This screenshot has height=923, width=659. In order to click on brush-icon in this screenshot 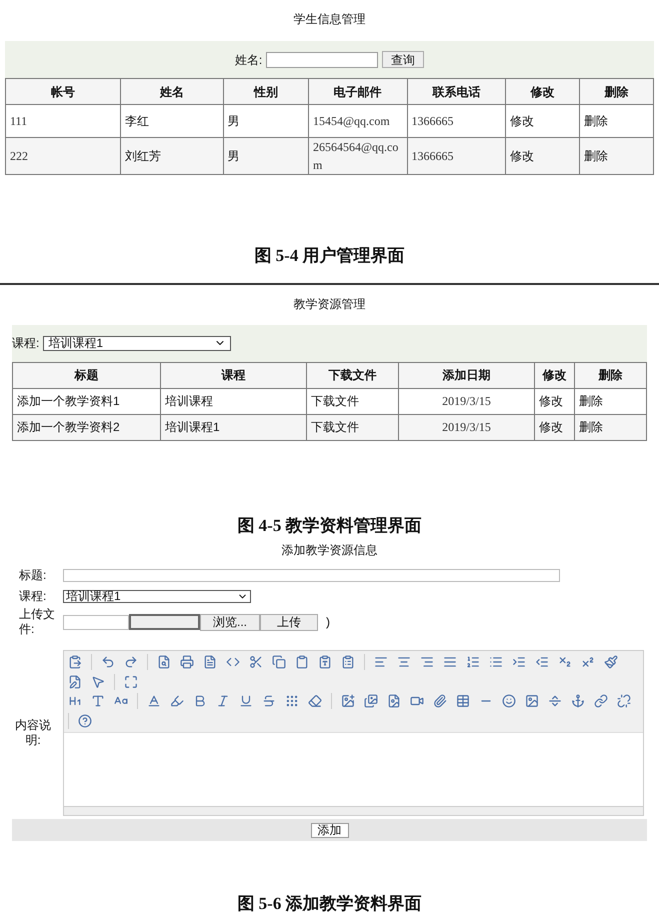, I will do `click(611, 662)`.